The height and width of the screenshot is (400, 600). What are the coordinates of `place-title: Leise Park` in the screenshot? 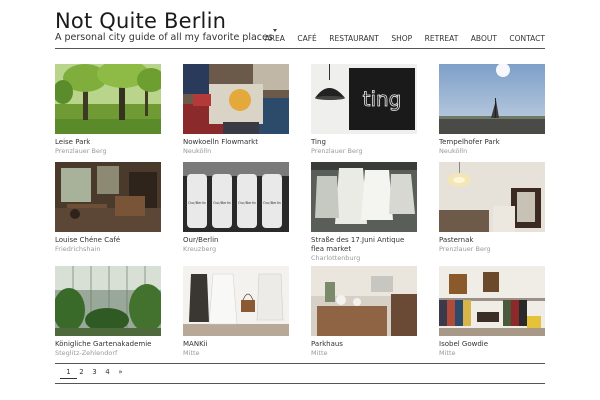 It's located at (108, 142).